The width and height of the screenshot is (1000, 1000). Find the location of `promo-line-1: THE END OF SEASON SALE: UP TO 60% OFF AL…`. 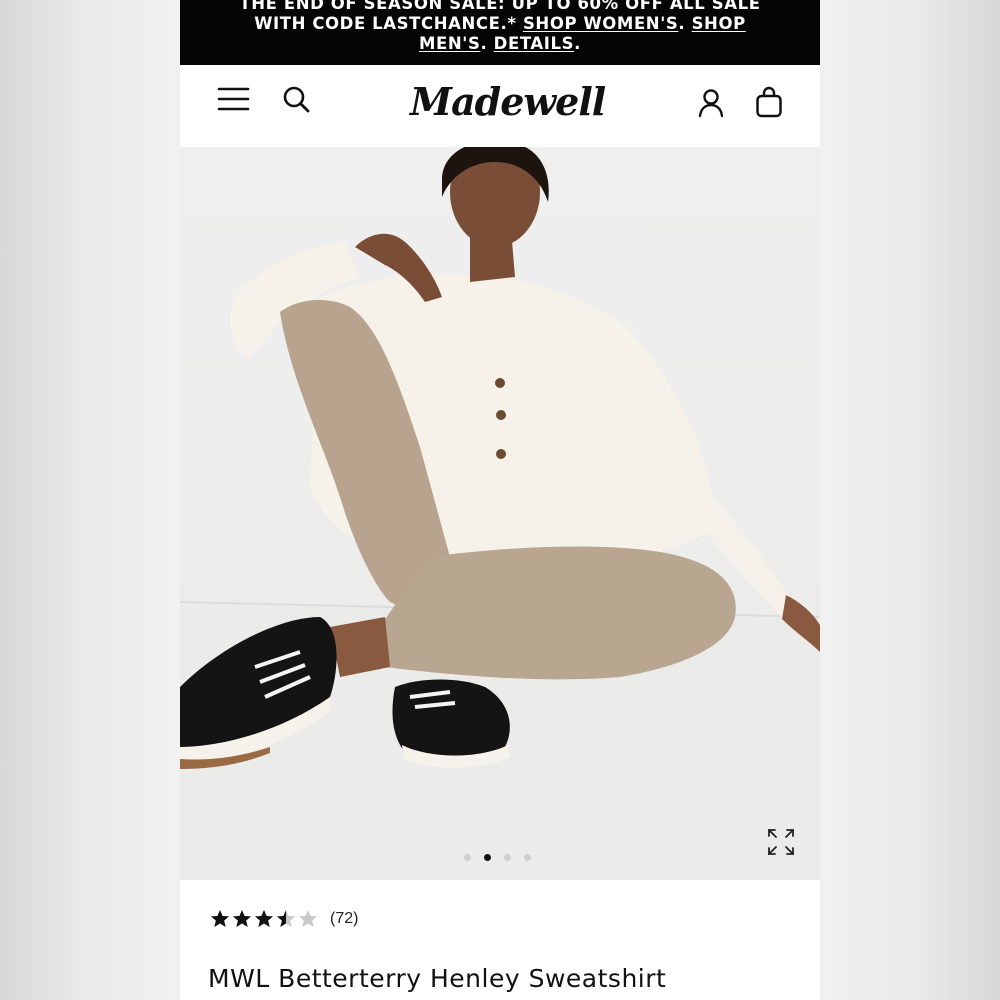

promo-line-1: THE END OF SEASON SALE: UP TO 60% OFF AL… is located at coordinates (500, 6).